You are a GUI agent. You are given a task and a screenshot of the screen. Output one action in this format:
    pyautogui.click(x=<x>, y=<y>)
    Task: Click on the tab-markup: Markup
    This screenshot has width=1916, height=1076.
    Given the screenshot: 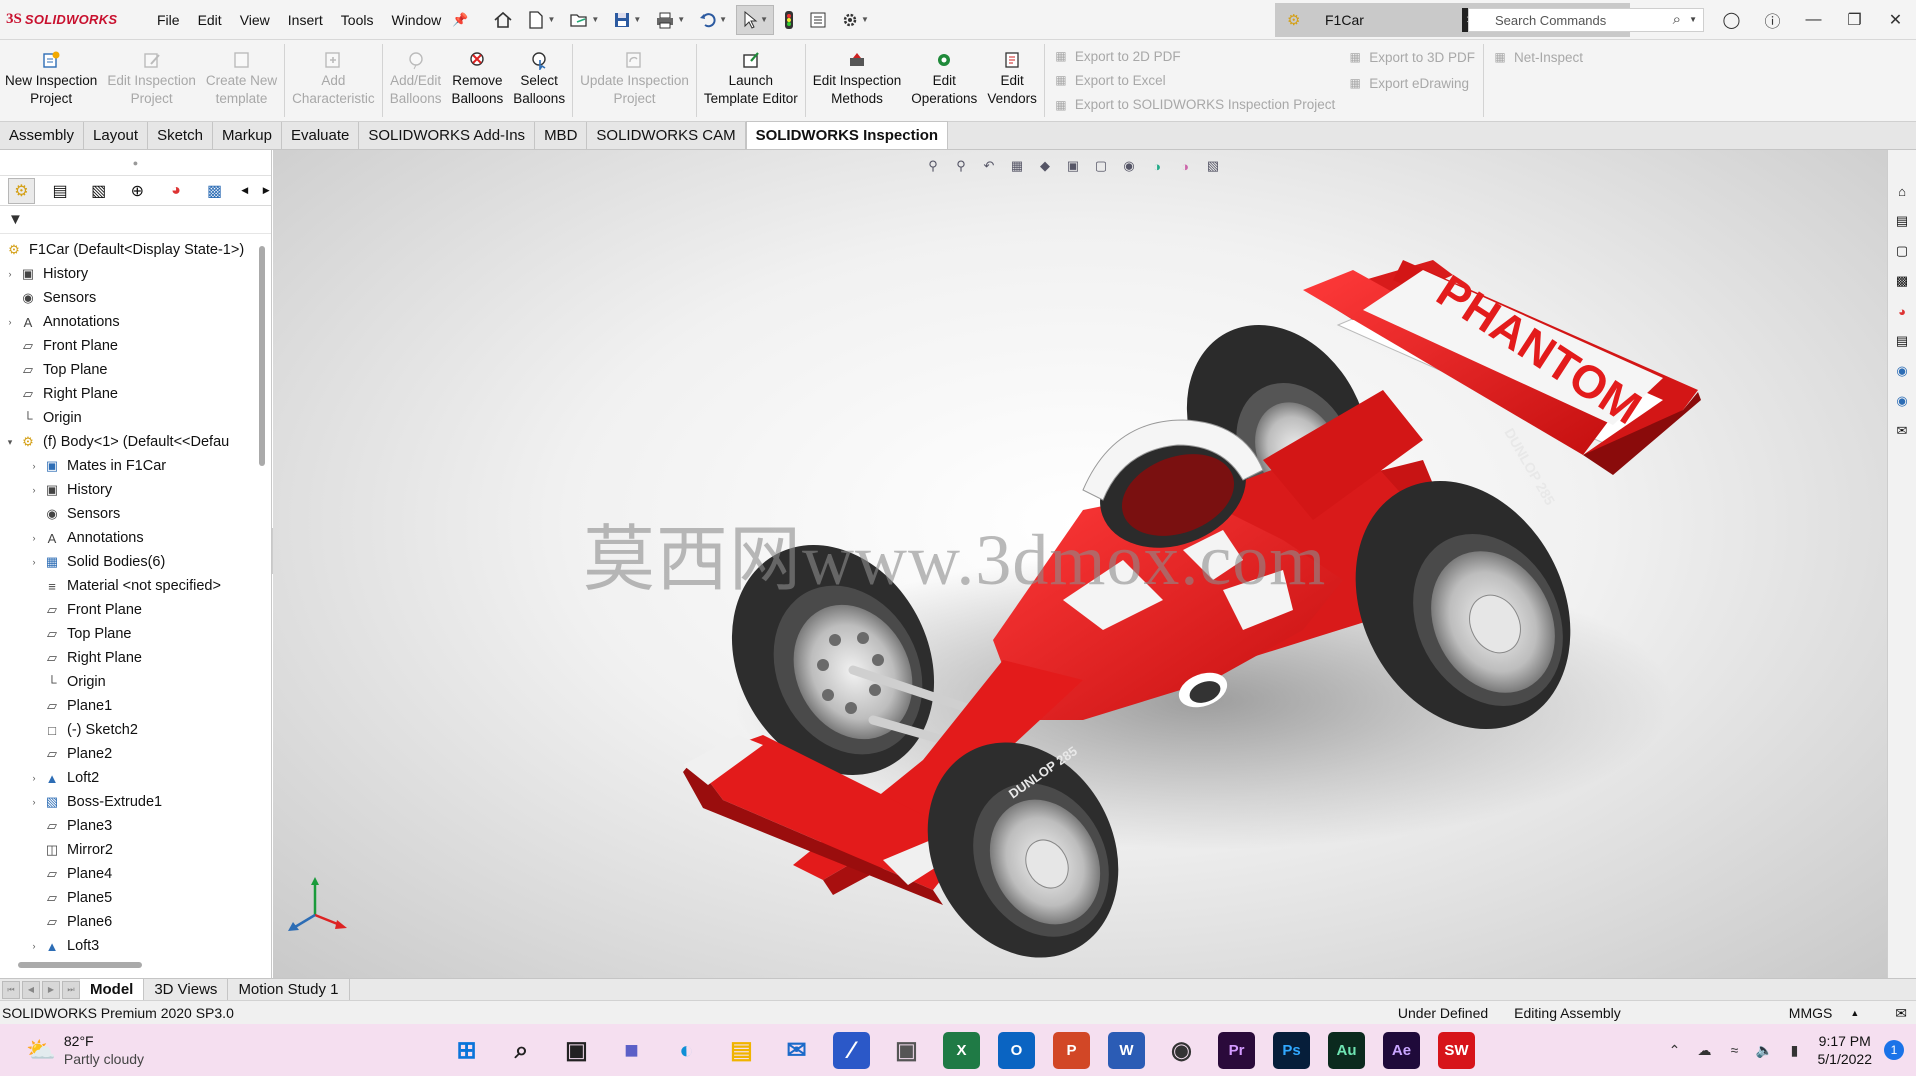 What is the action you would take?
    pyautogui.click(x=247, y=135)
    